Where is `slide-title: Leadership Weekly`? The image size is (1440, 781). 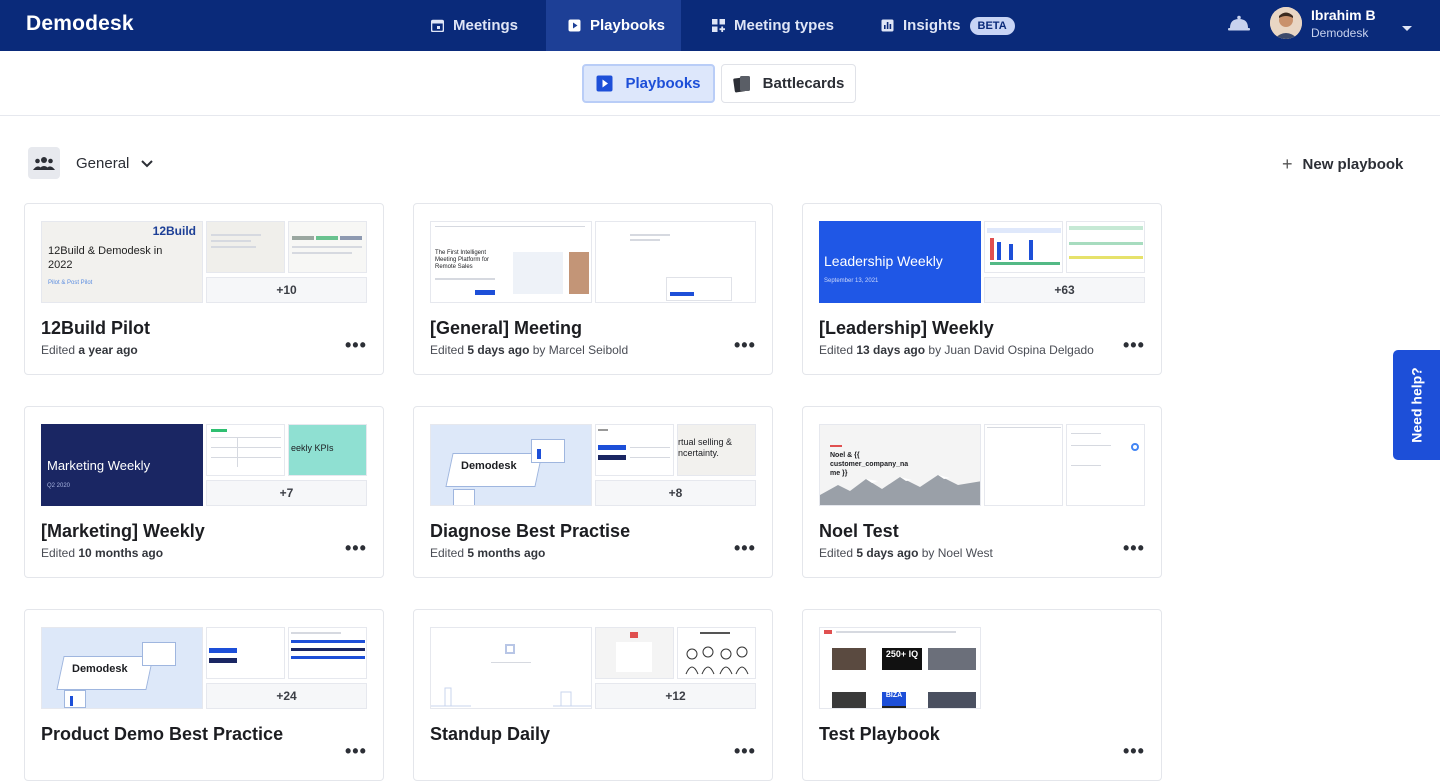
slide-title: Leadership Weekly is located at coordinates (883, 261).